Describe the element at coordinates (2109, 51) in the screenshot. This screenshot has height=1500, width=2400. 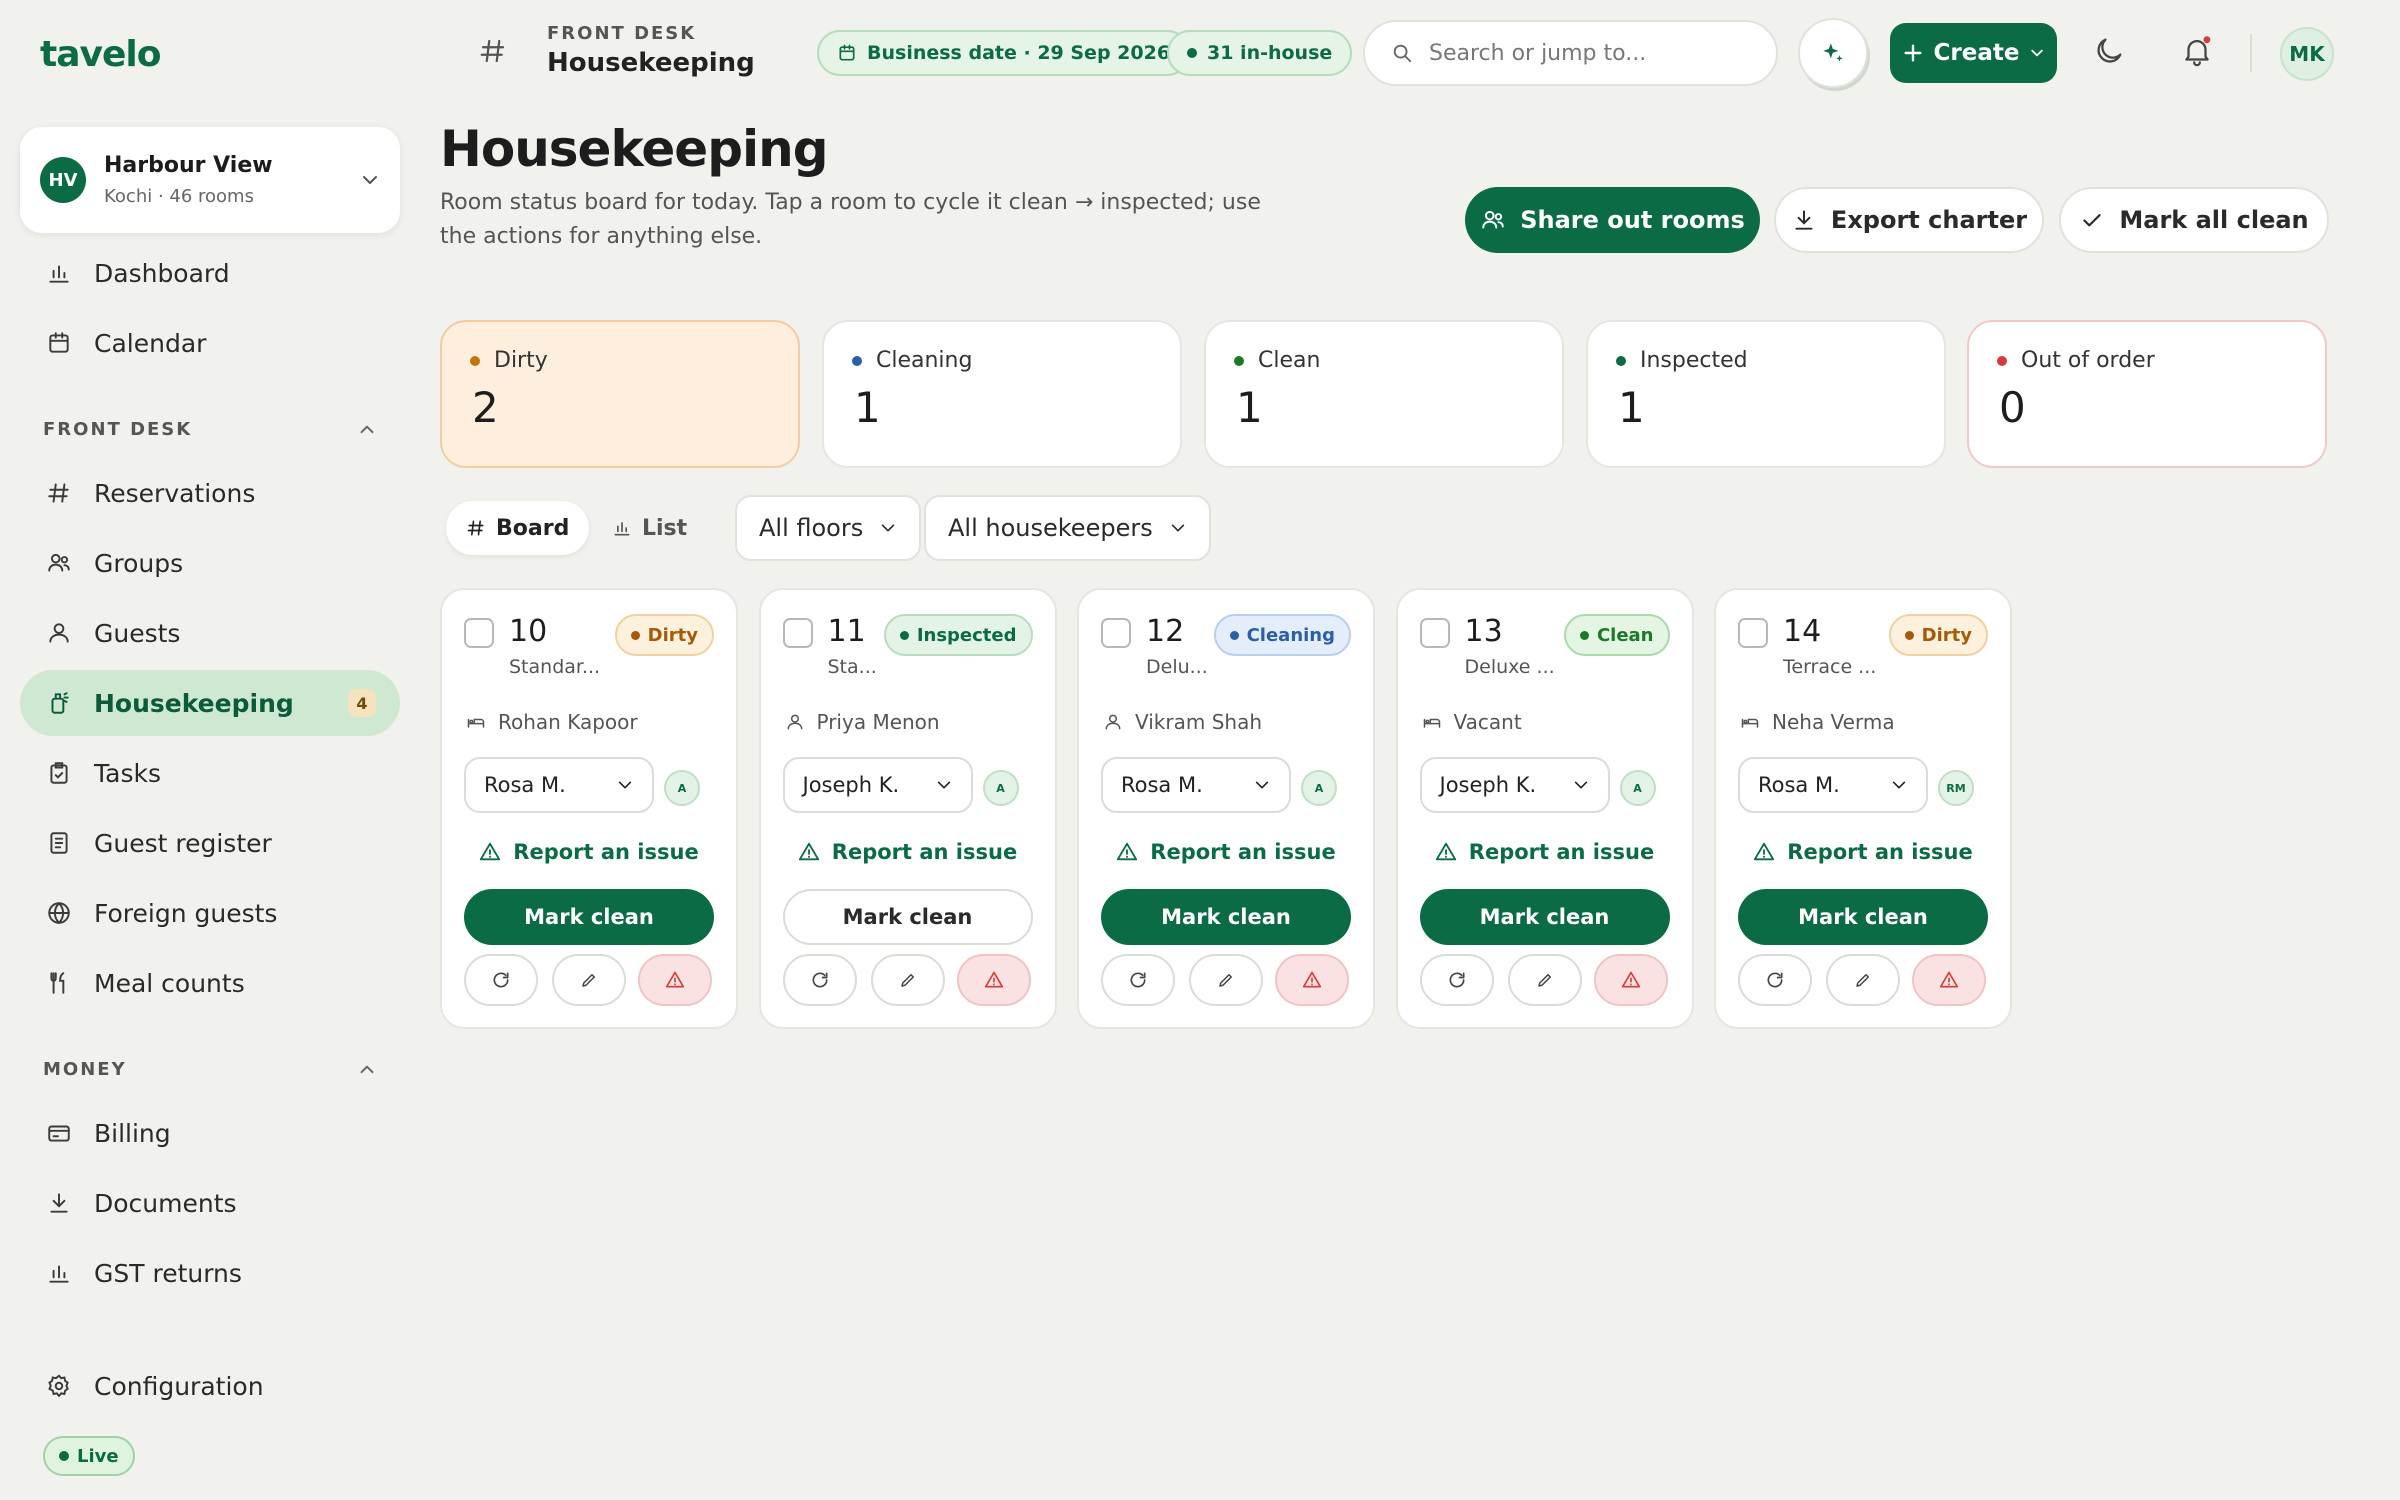
I see `moon-icon` at that location.